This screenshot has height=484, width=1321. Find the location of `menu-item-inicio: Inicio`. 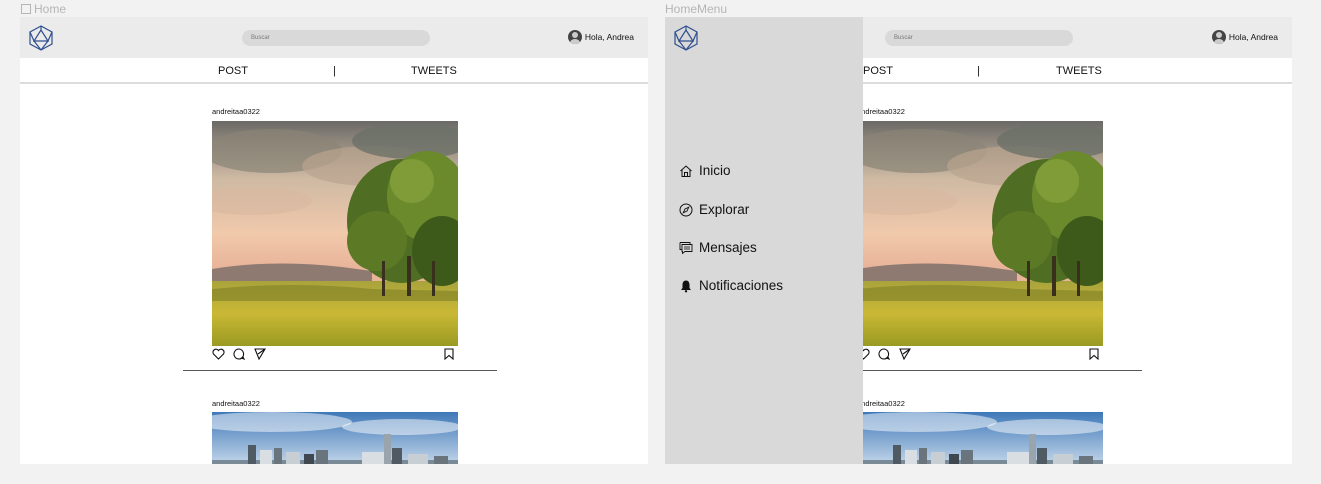

menu-item-inicio: Inicio is located at coordinates (705, 170).